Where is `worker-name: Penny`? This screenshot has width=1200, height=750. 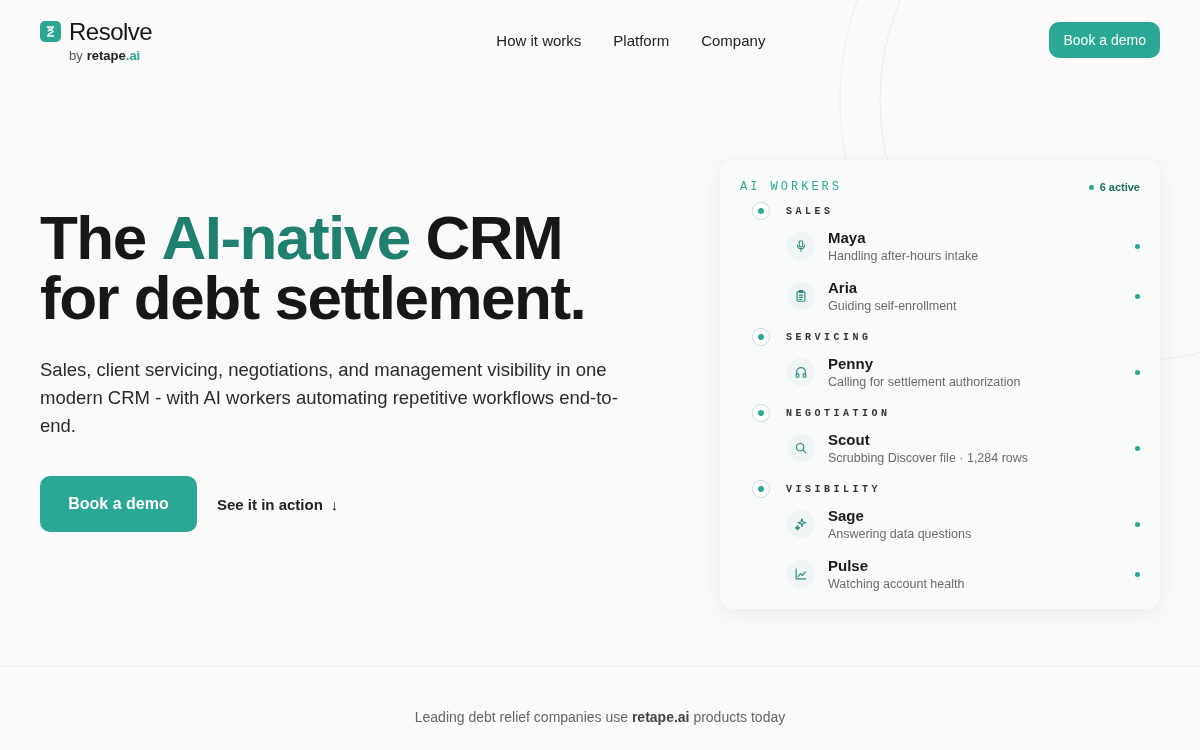
worker-name: Penny is located at coordinates (851, 363).